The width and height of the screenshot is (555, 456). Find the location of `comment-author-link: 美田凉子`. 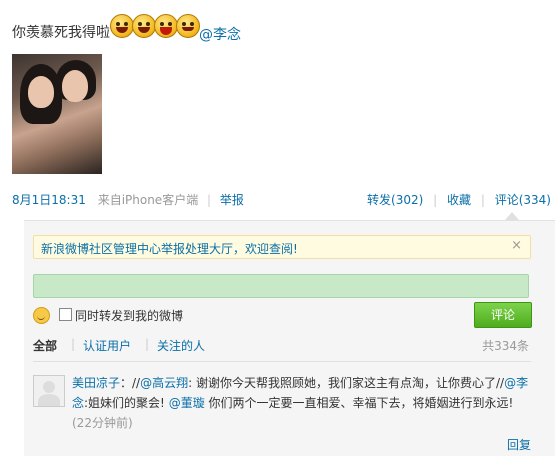

comment-author-link: 美田凉子 is located at coordinates (96, 383).